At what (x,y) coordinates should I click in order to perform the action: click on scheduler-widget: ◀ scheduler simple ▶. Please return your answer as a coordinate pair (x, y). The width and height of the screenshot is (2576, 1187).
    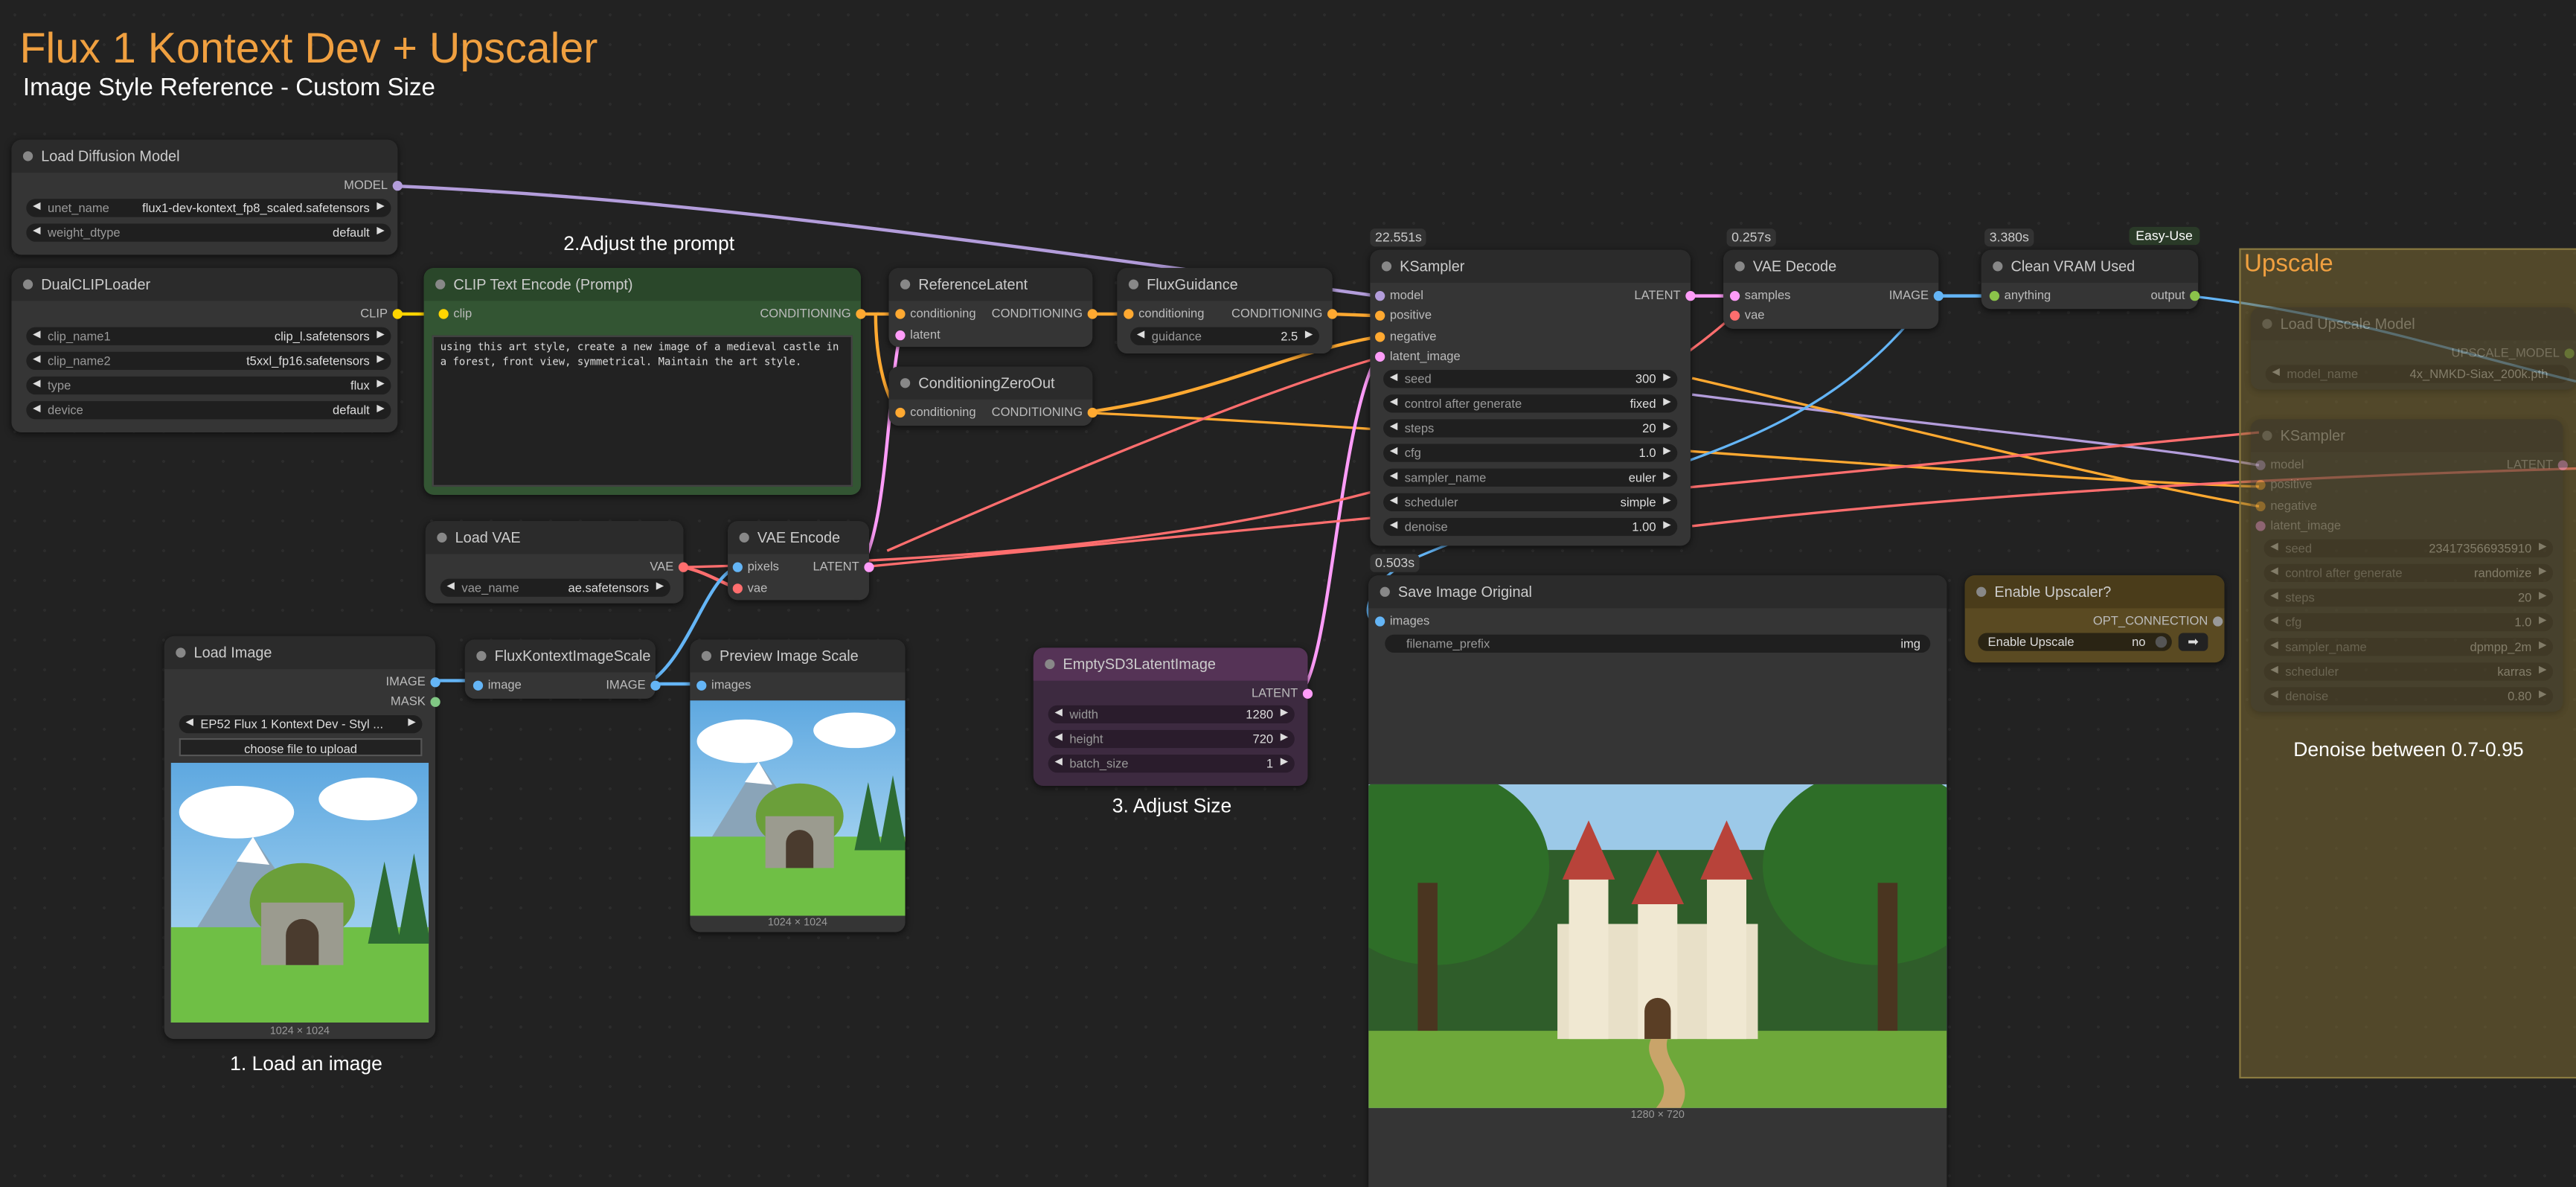
    Looking at the image, I should click on (1530, 502).